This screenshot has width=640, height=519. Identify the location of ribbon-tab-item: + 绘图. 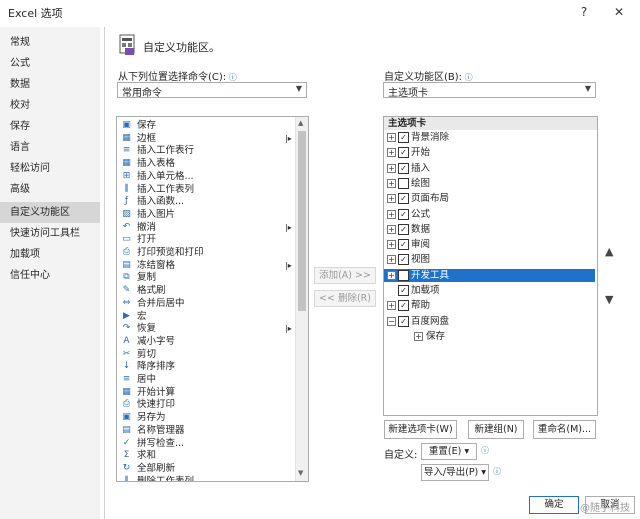
(489, 183).